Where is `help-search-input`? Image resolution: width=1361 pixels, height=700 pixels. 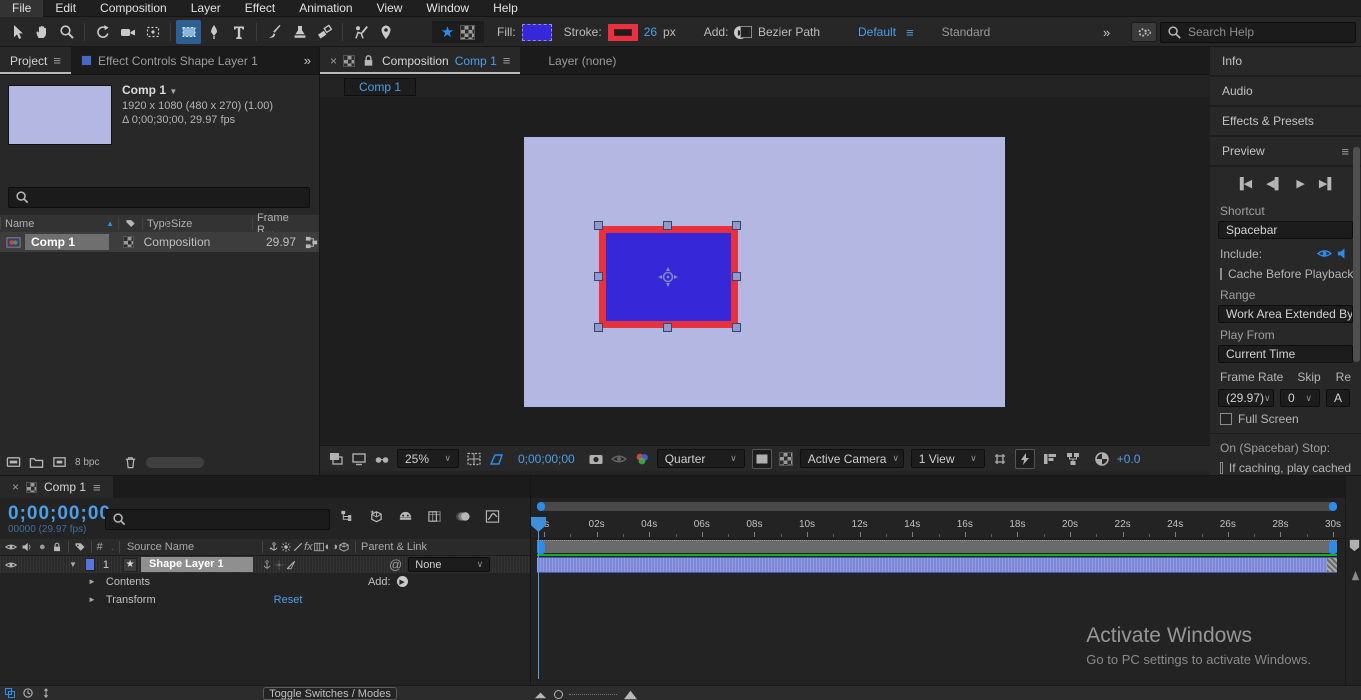 help-search-input is located at coordinates (1268, 32).